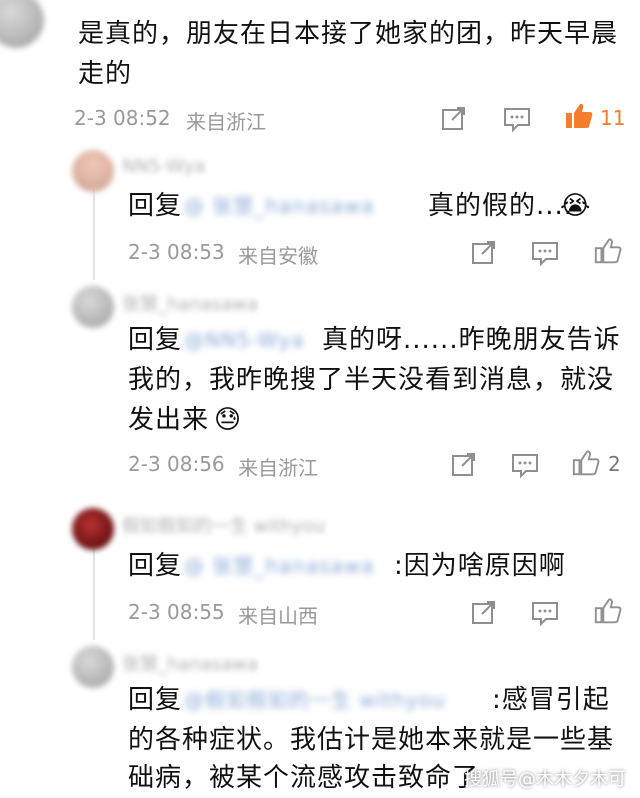 Image resolution: width=640 pixels, height=798 pixels. What do you see at coordinates (279, 206) in the screenshot?
I see `reply1-mention: @ 张慧_hanasawa` at bounding box center [279, 206].